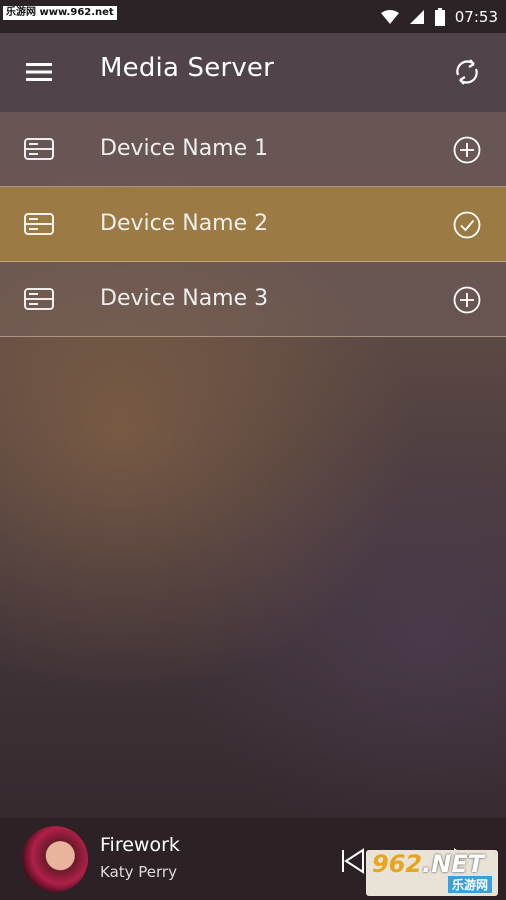 This screenshot has width=506, height=900. I want to click on app-bar: Media Server, so click(253, 72).